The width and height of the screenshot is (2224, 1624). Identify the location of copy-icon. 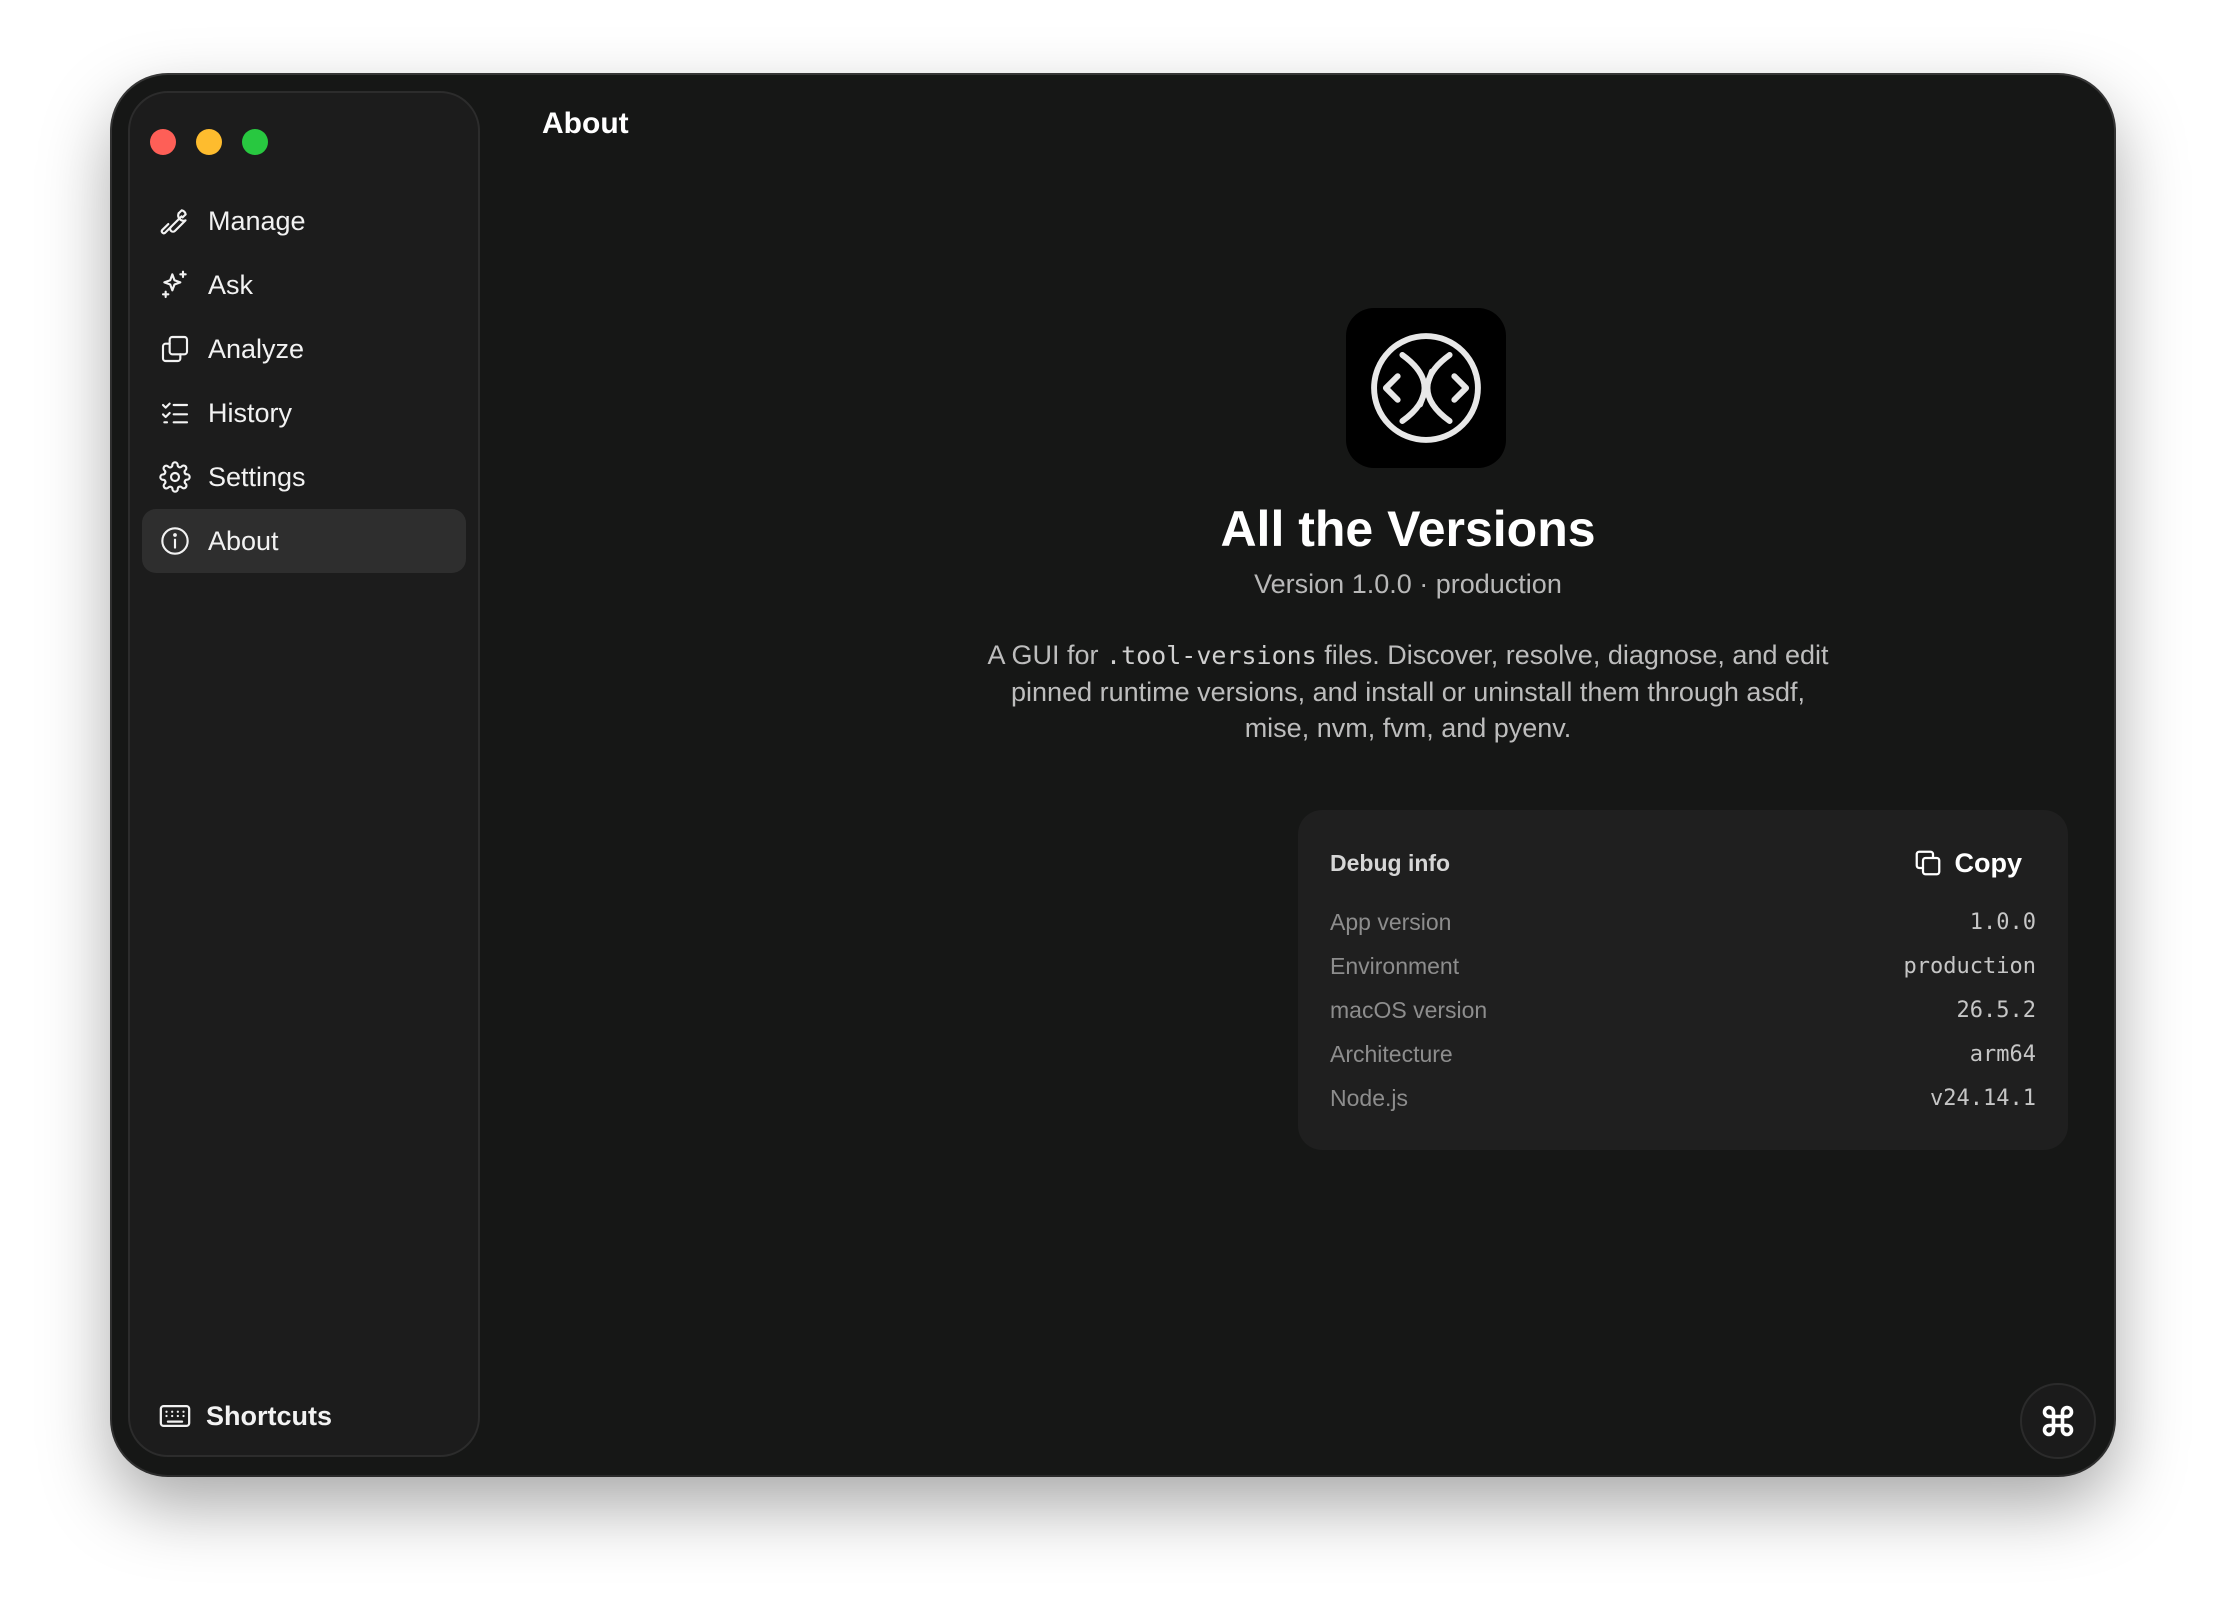
(1927, 863).